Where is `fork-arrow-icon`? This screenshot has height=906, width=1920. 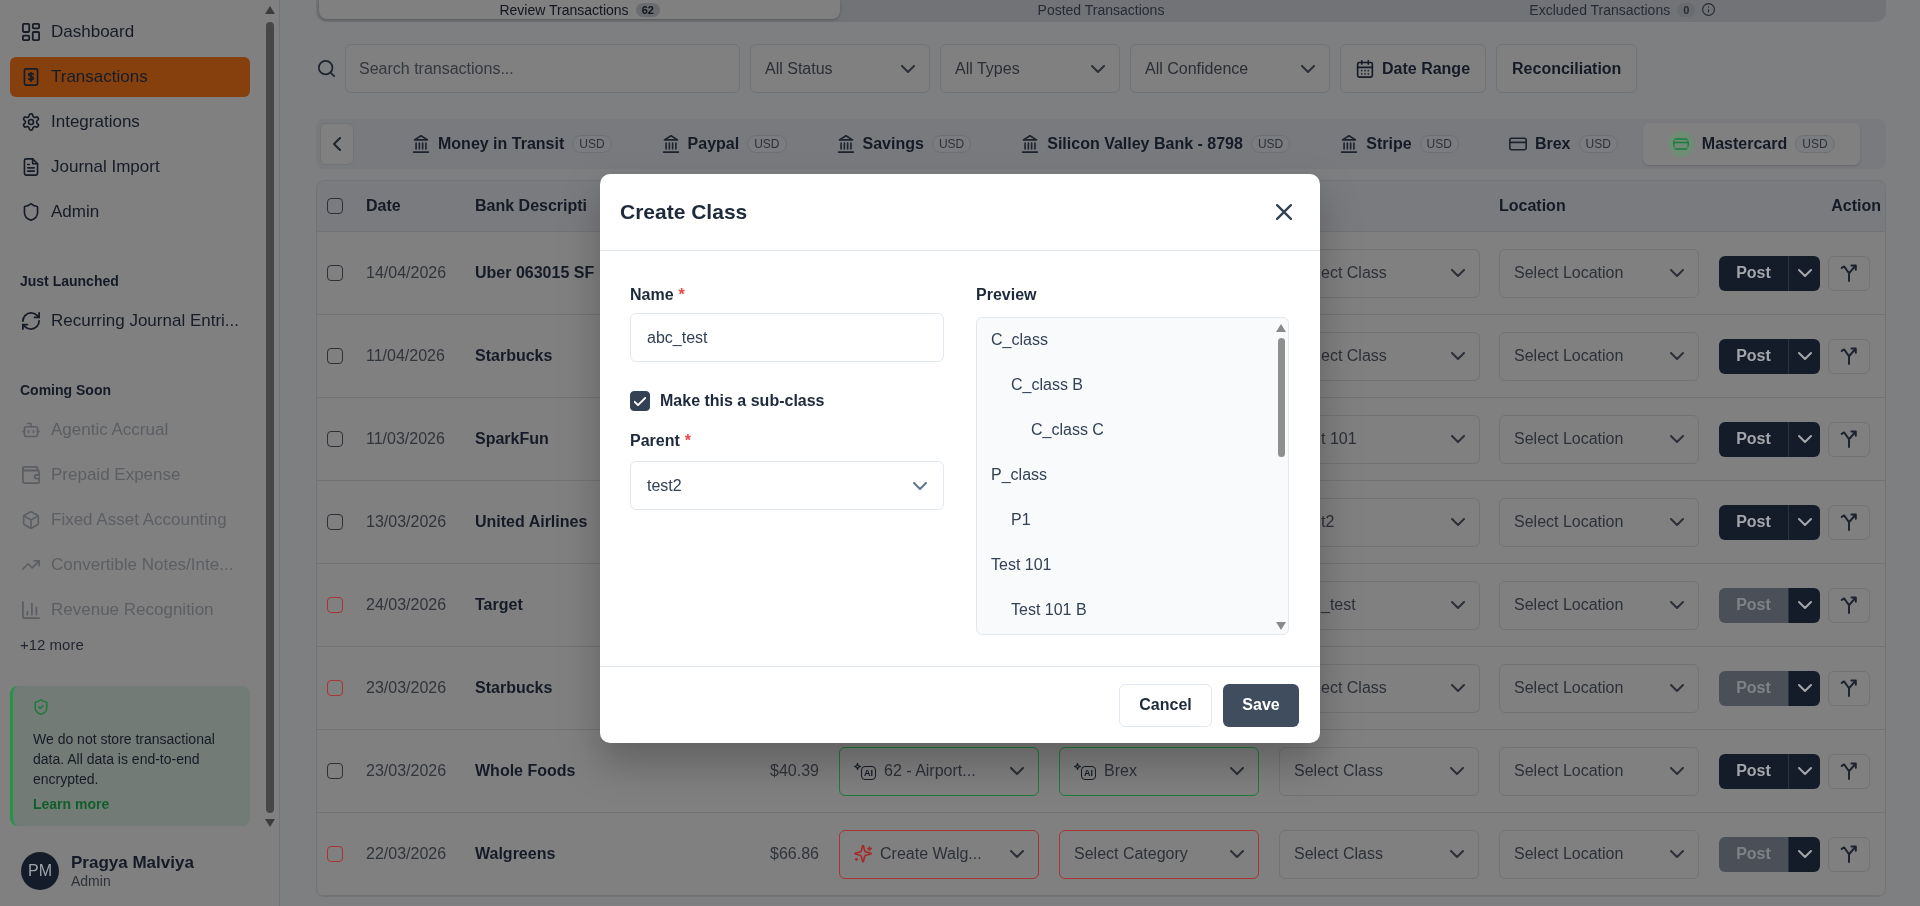 fork-arrow-icon is located at coordinates (1849, 605).